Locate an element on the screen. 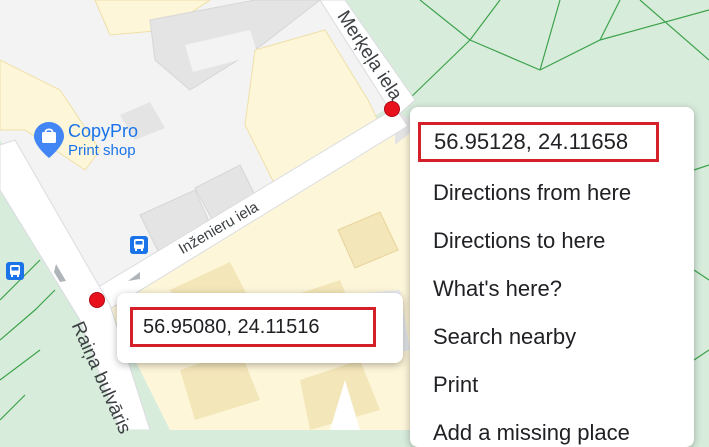  menu-item-print: Print is located at coordinates (455, 385).